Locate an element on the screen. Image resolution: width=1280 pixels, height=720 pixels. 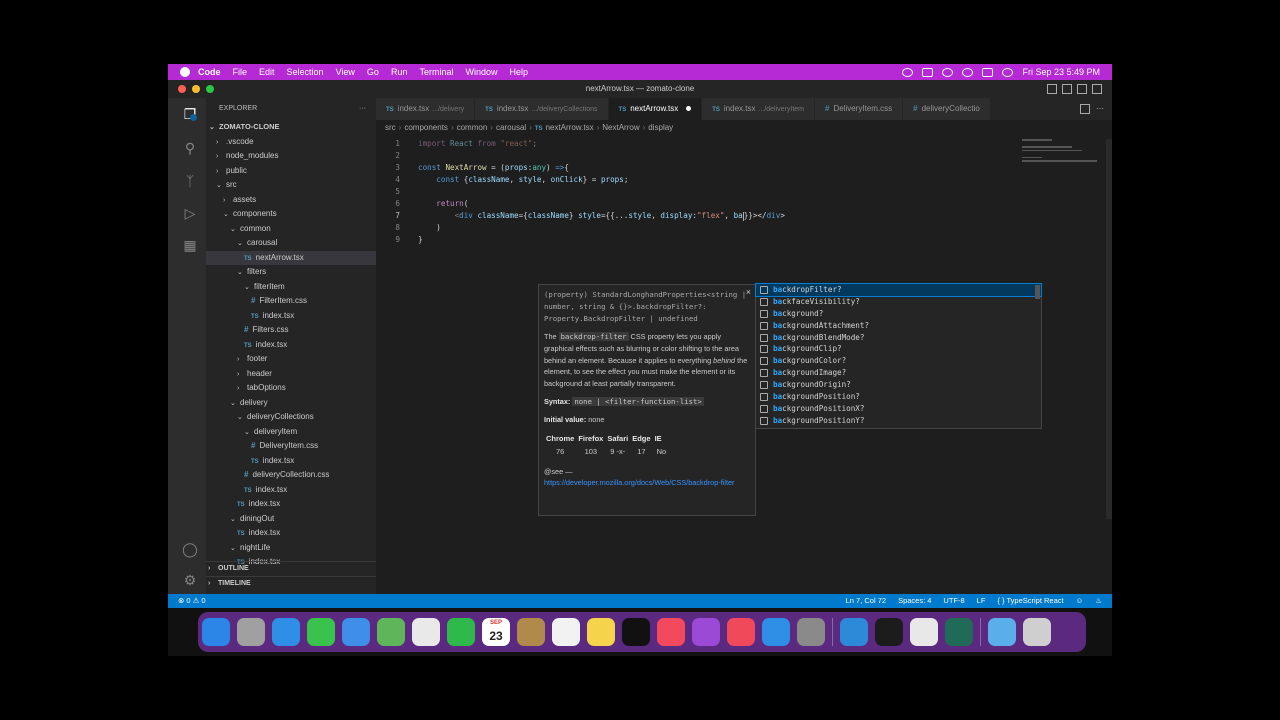
podcasts-icon is located at coordinates (706, 632).